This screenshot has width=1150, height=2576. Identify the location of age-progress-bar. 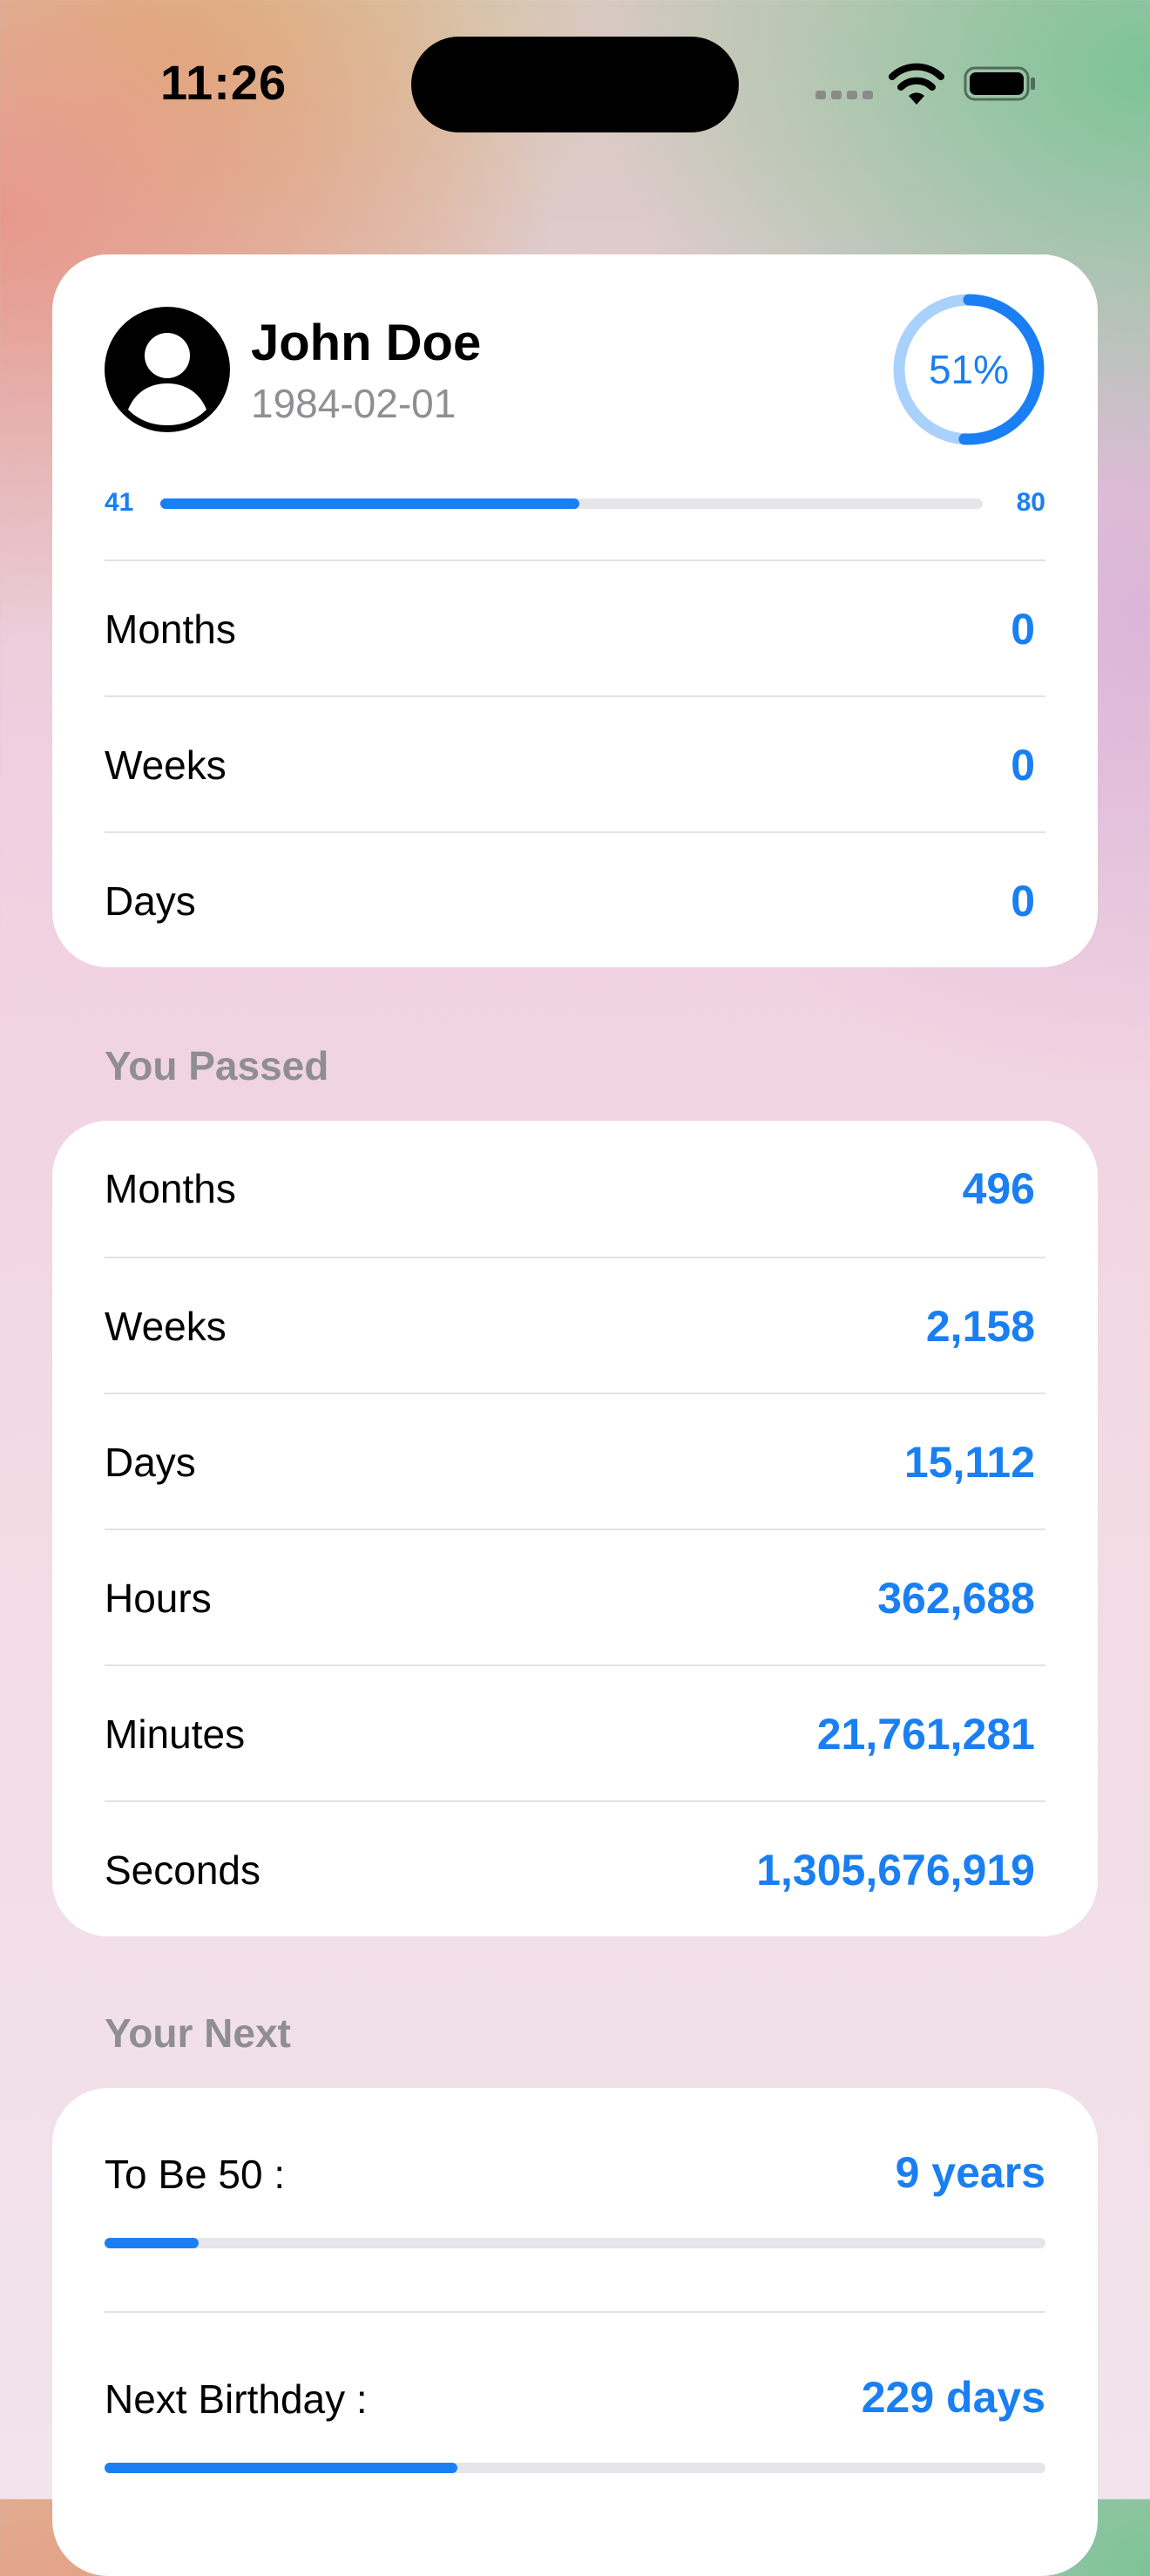
(571, 504).